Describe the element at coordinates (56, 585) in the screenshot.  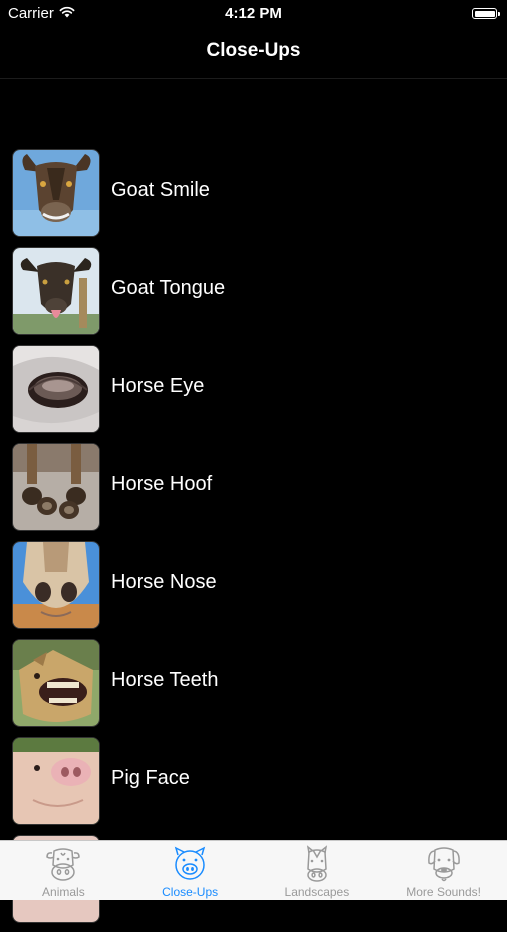
I see `horse-nose-thumbnail` at that location.